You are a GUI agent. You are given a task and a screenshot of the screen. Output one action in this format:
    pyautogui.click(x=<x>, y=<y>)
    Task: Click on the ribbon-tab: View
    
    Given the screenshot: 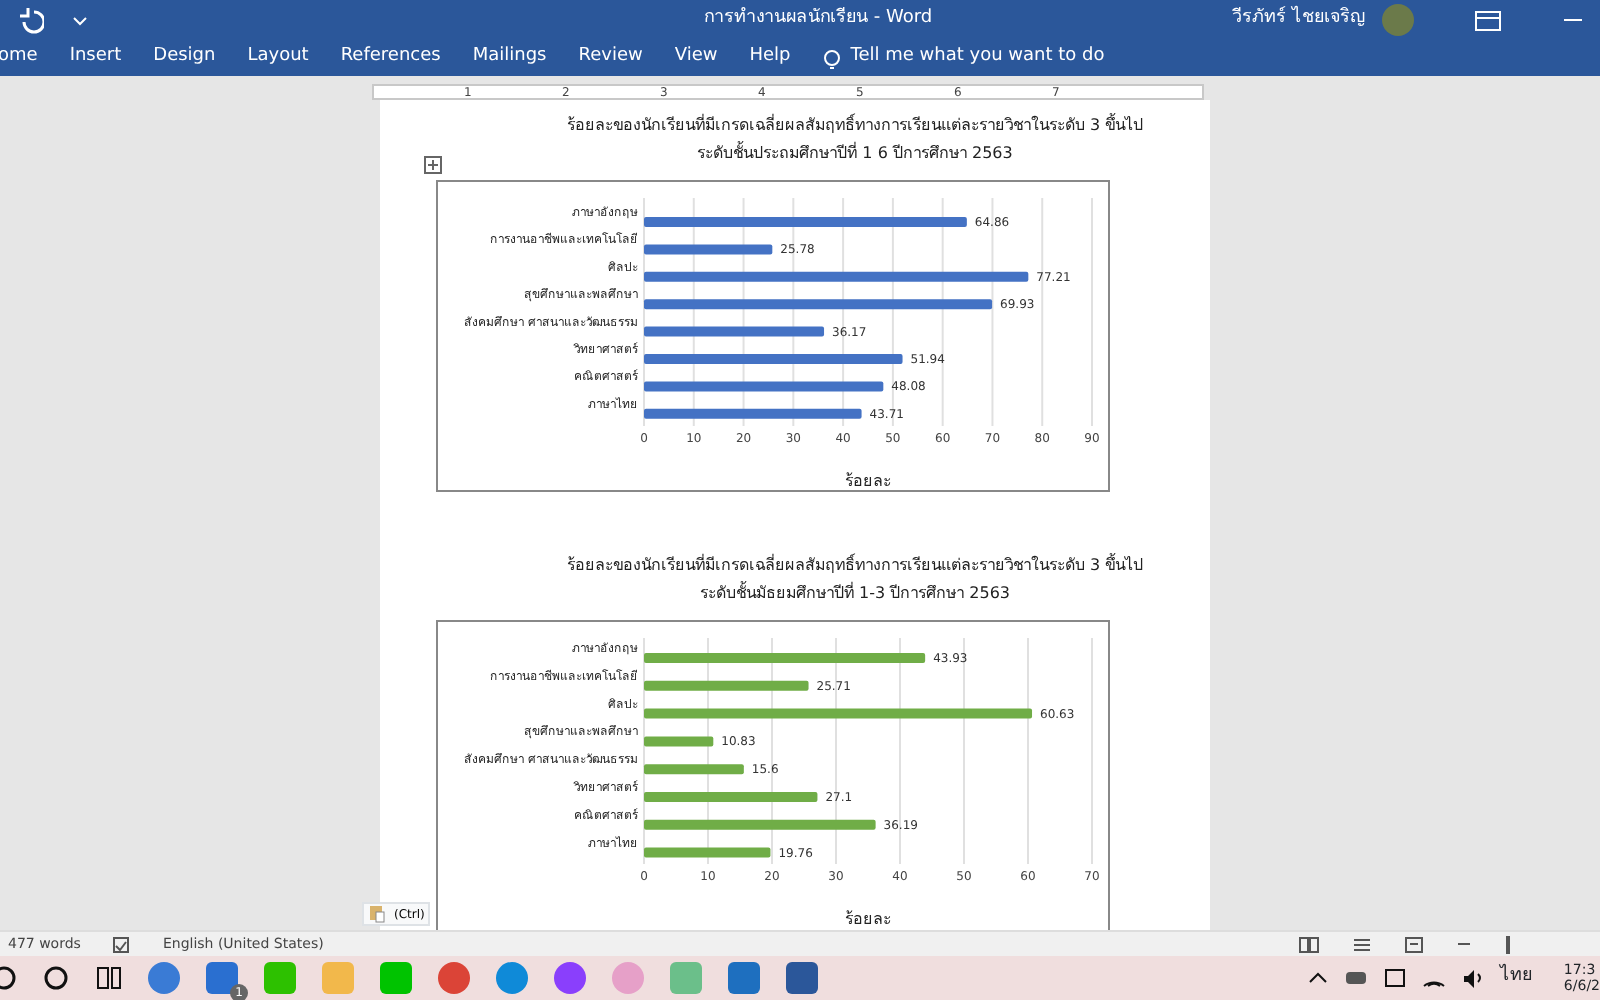 What is the action you would take?
    pyautogui.click(x=696, y=58)
    